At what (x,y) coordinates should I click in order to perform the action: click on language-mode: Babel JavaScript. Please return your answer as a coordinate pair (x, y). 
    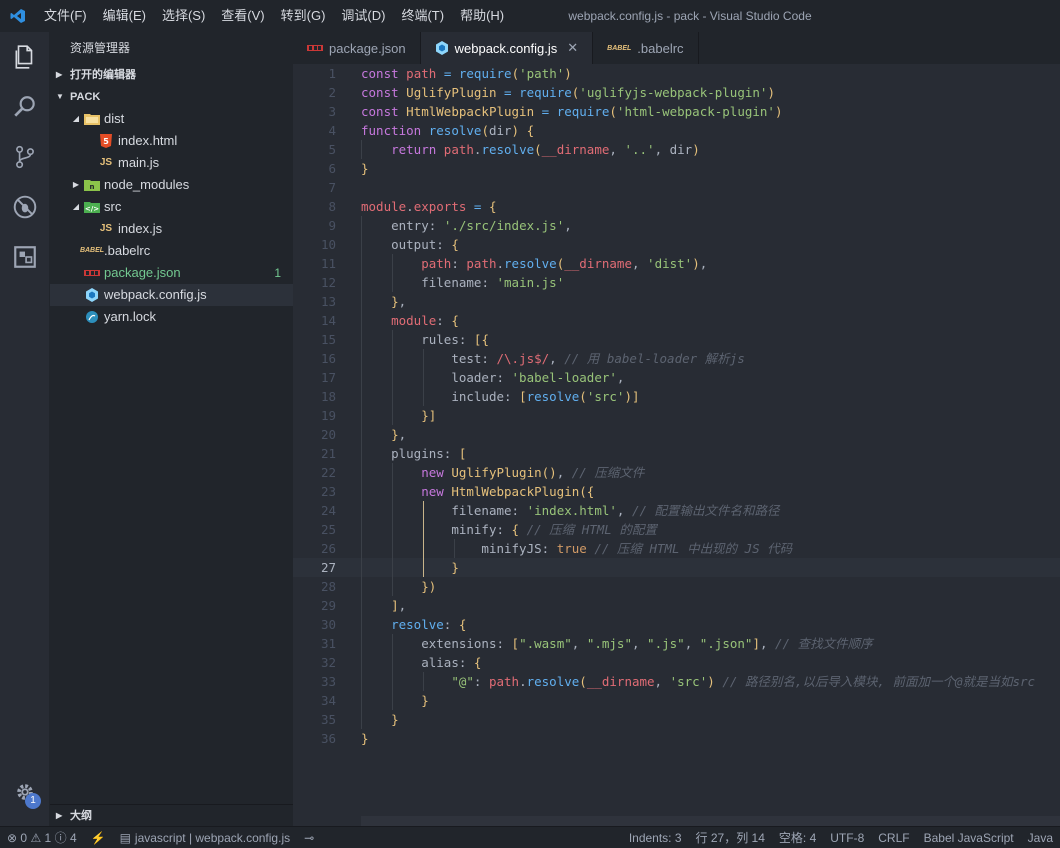
    Looking at the image, I should click on (969, 837).